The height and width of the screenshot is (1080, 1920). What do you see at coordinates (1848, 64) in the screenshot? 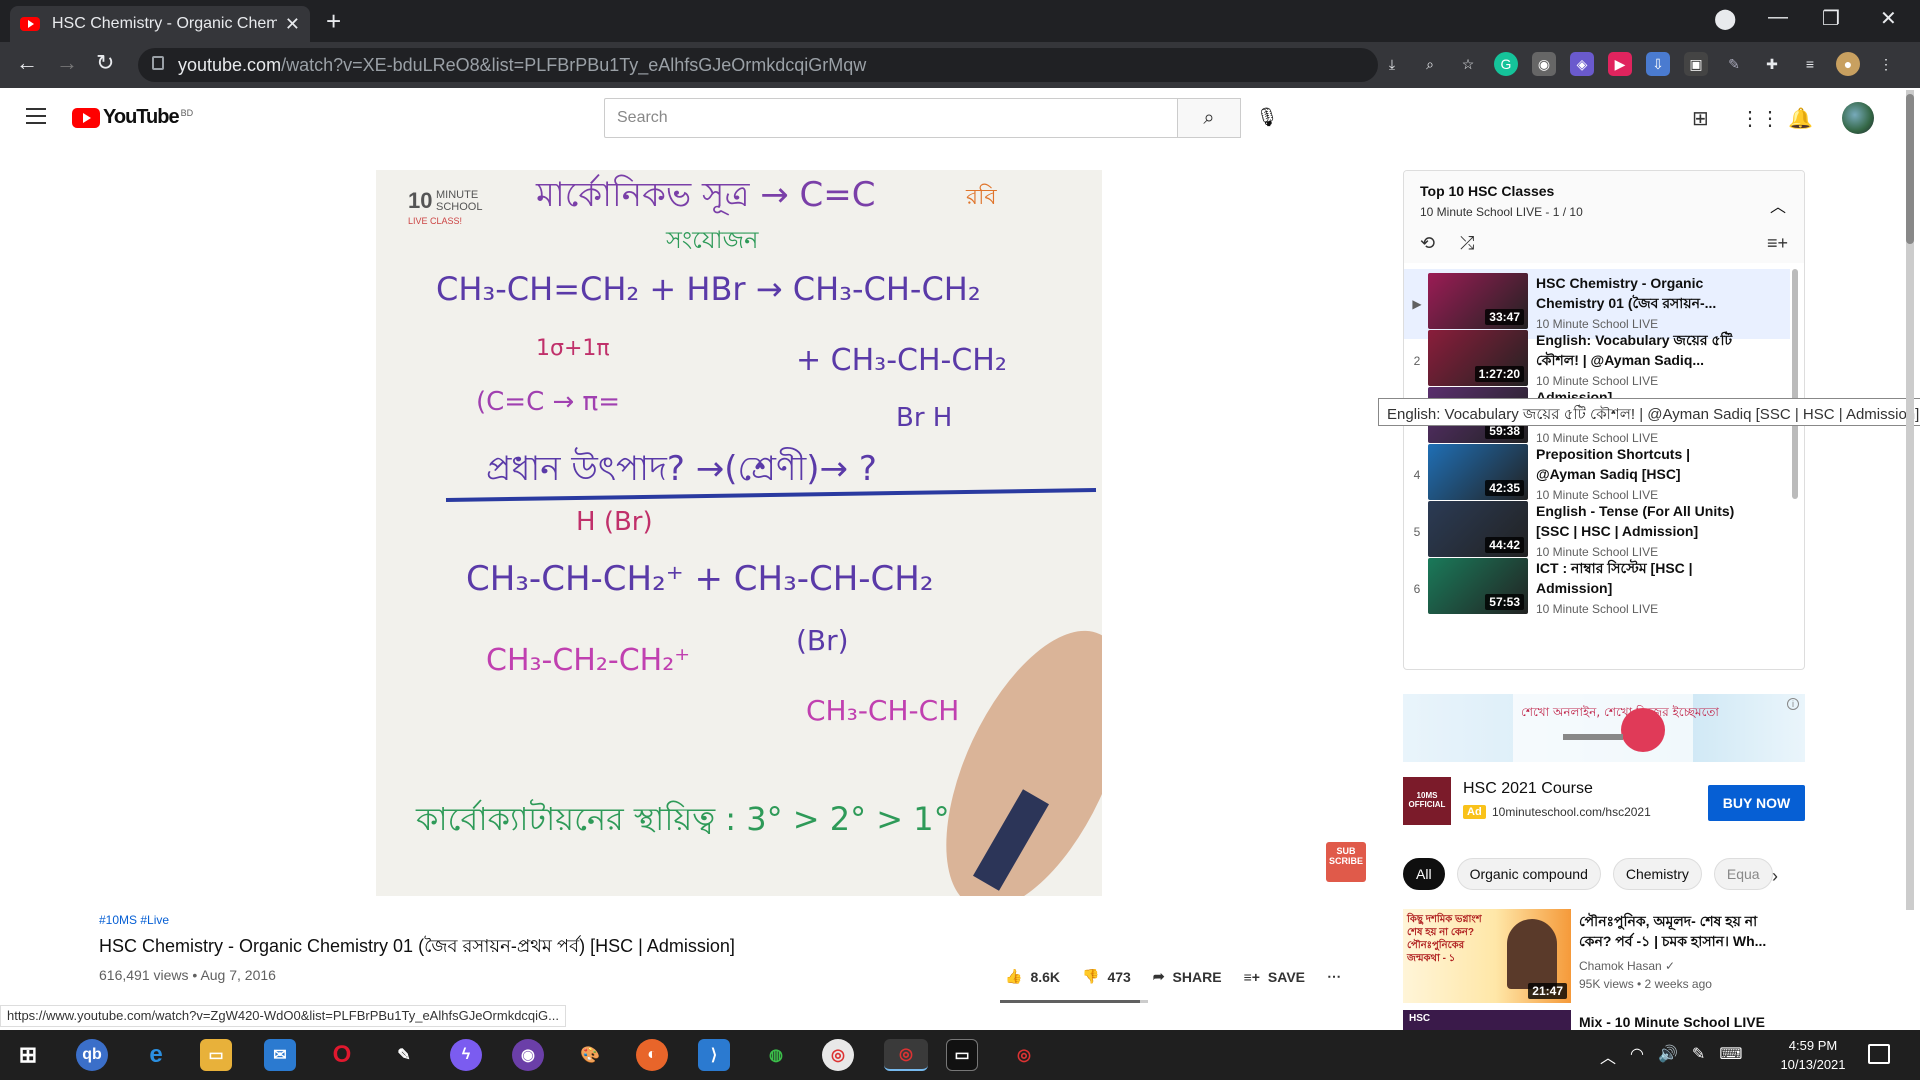
I see `profile-avatar-icon: ●` at bounding box center [1848, 64].